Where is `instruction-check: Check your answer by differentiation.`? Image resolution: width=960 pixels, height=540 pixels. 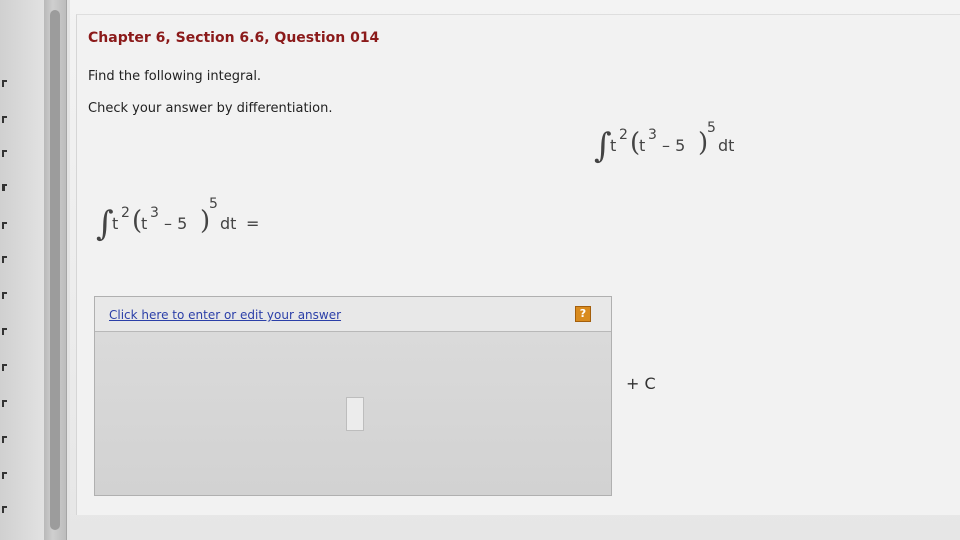 instruction-check: Check your answer by differentiation. is located at coordinates (210, 108).